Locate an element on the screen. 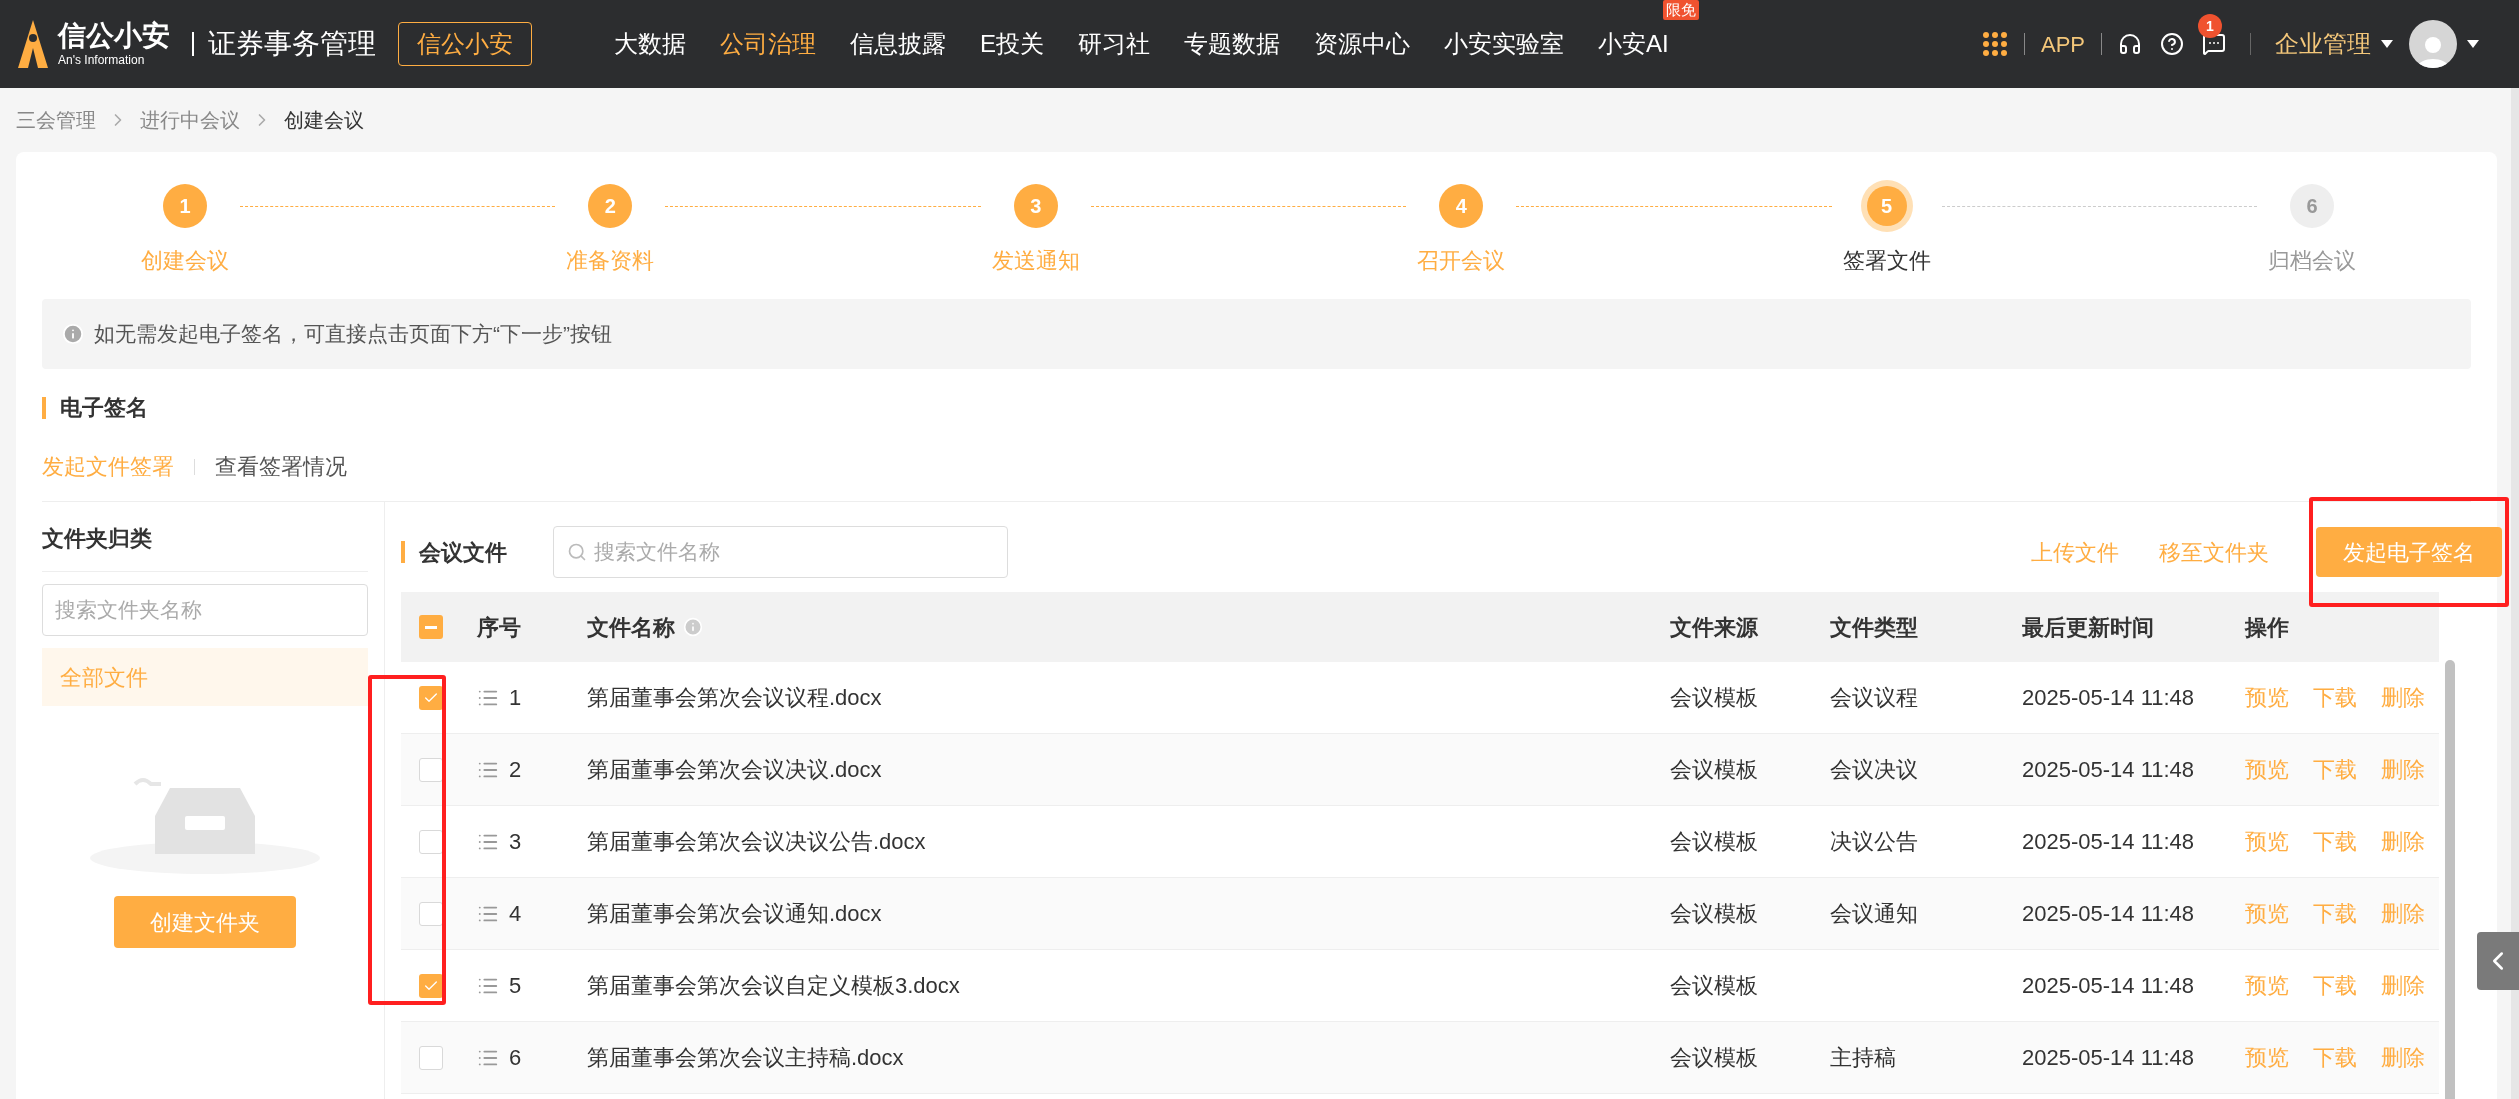  search-icon is located at coordinates (577, 552).